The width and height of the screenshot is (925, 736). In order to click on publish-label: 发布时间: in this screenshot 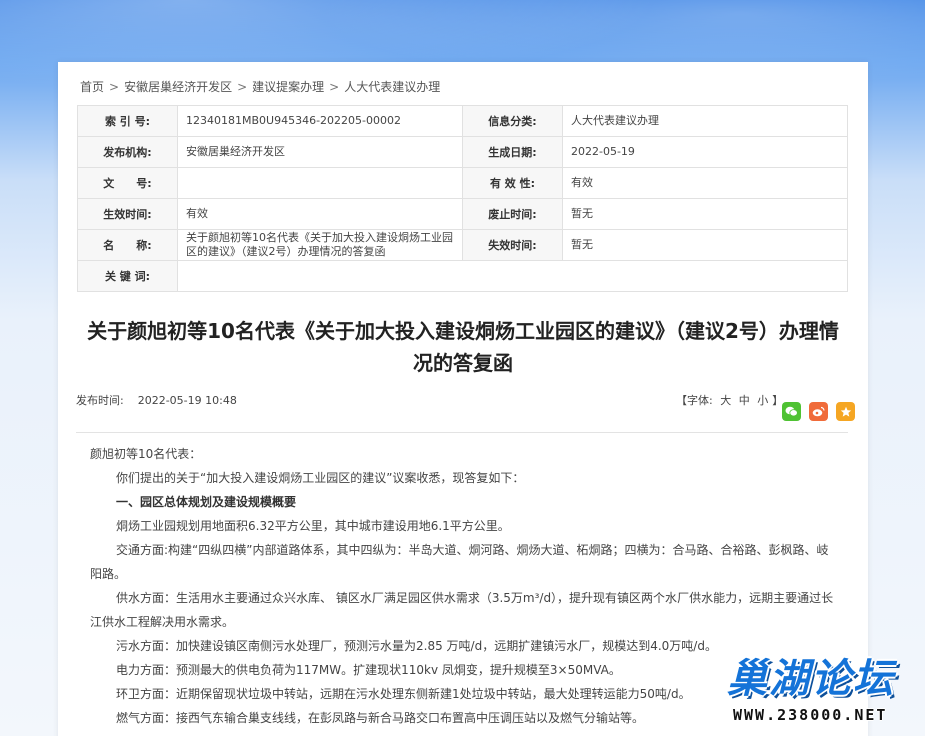, I will do `click(100, 400)`.